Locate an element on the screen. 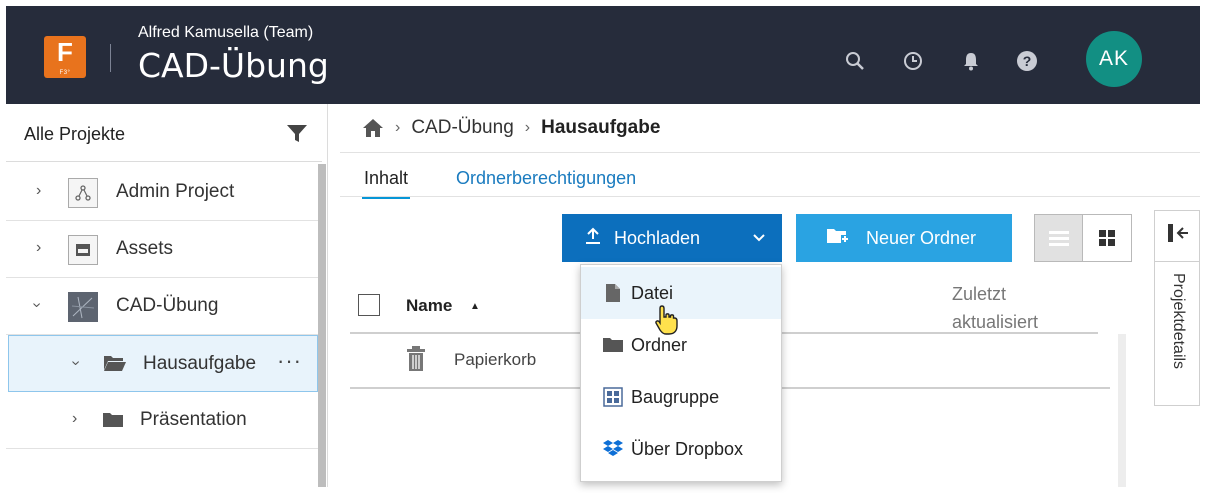  bell-icon is located at coordinates (971, 61).